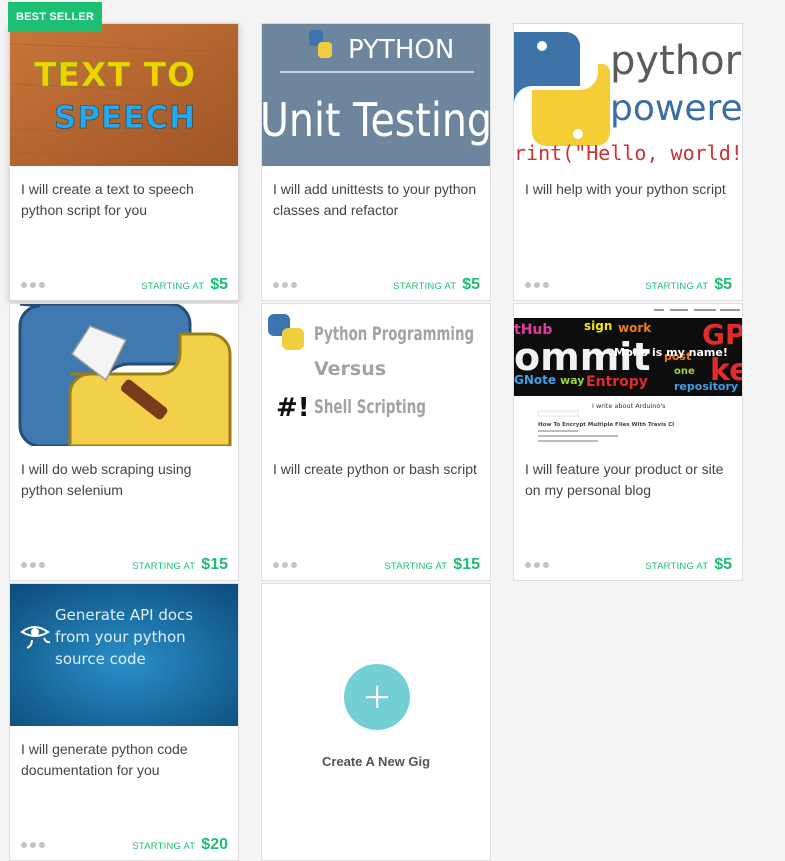  Describe the element at coordinates (376, 120) in the screenshot. I see `unit-big-text: Unit Testing` at that location.